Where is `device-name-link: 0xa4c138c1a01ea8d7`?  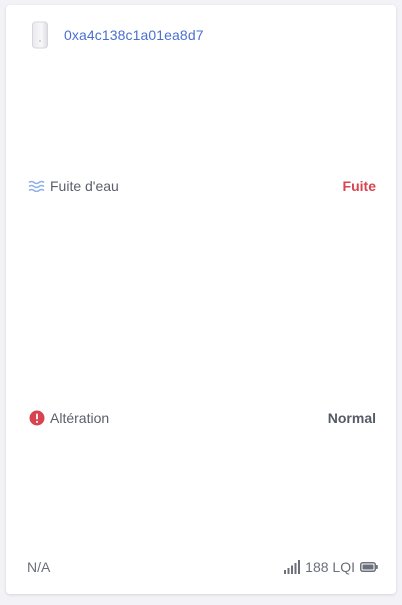 device-name-link: 0xa4c138c1a01ea8d7 is located at coordinates (134, 35).